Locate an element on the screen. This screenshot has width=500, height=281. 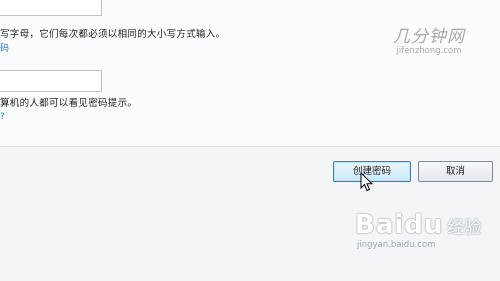
jifenzhong-watermark: 几分钟网 jifenzhong.com is located at coordinates (429, 39).